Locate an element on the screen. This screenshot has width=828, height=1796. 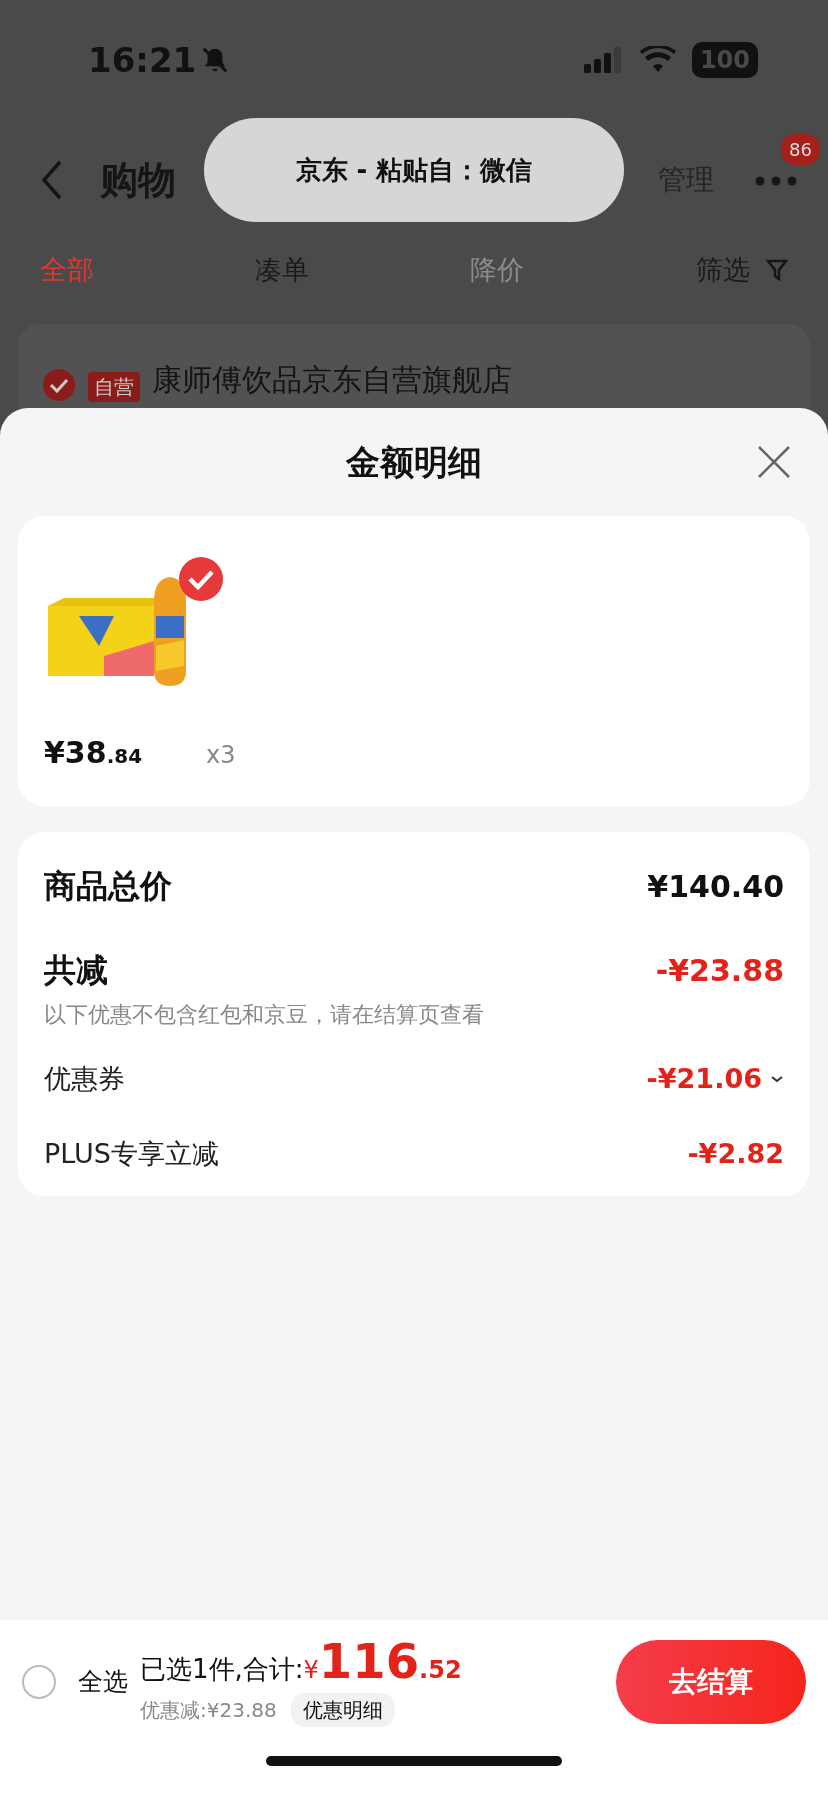
discount-value: -¥23.88 is located at coordinates (719, 970).